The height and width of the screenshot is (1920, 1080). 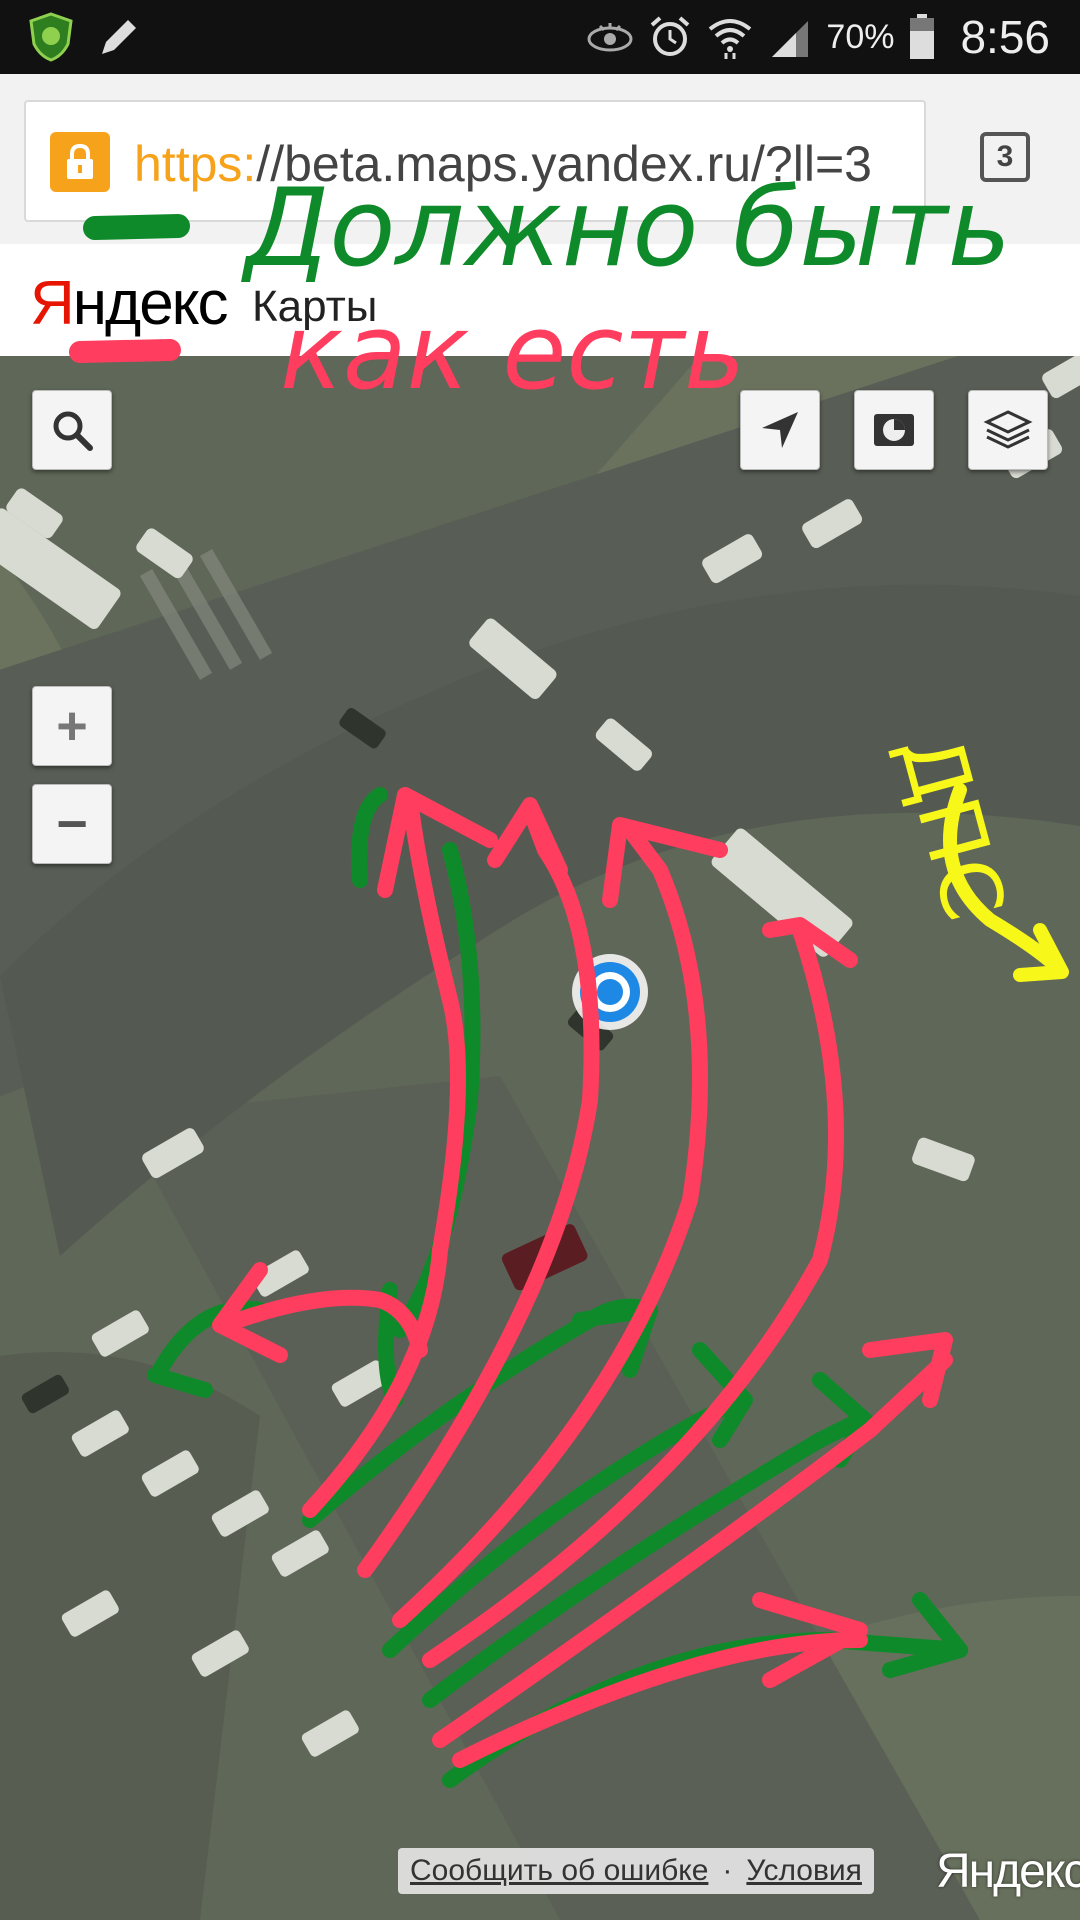 I want to click on search-icon, so click(x=73, y=431).